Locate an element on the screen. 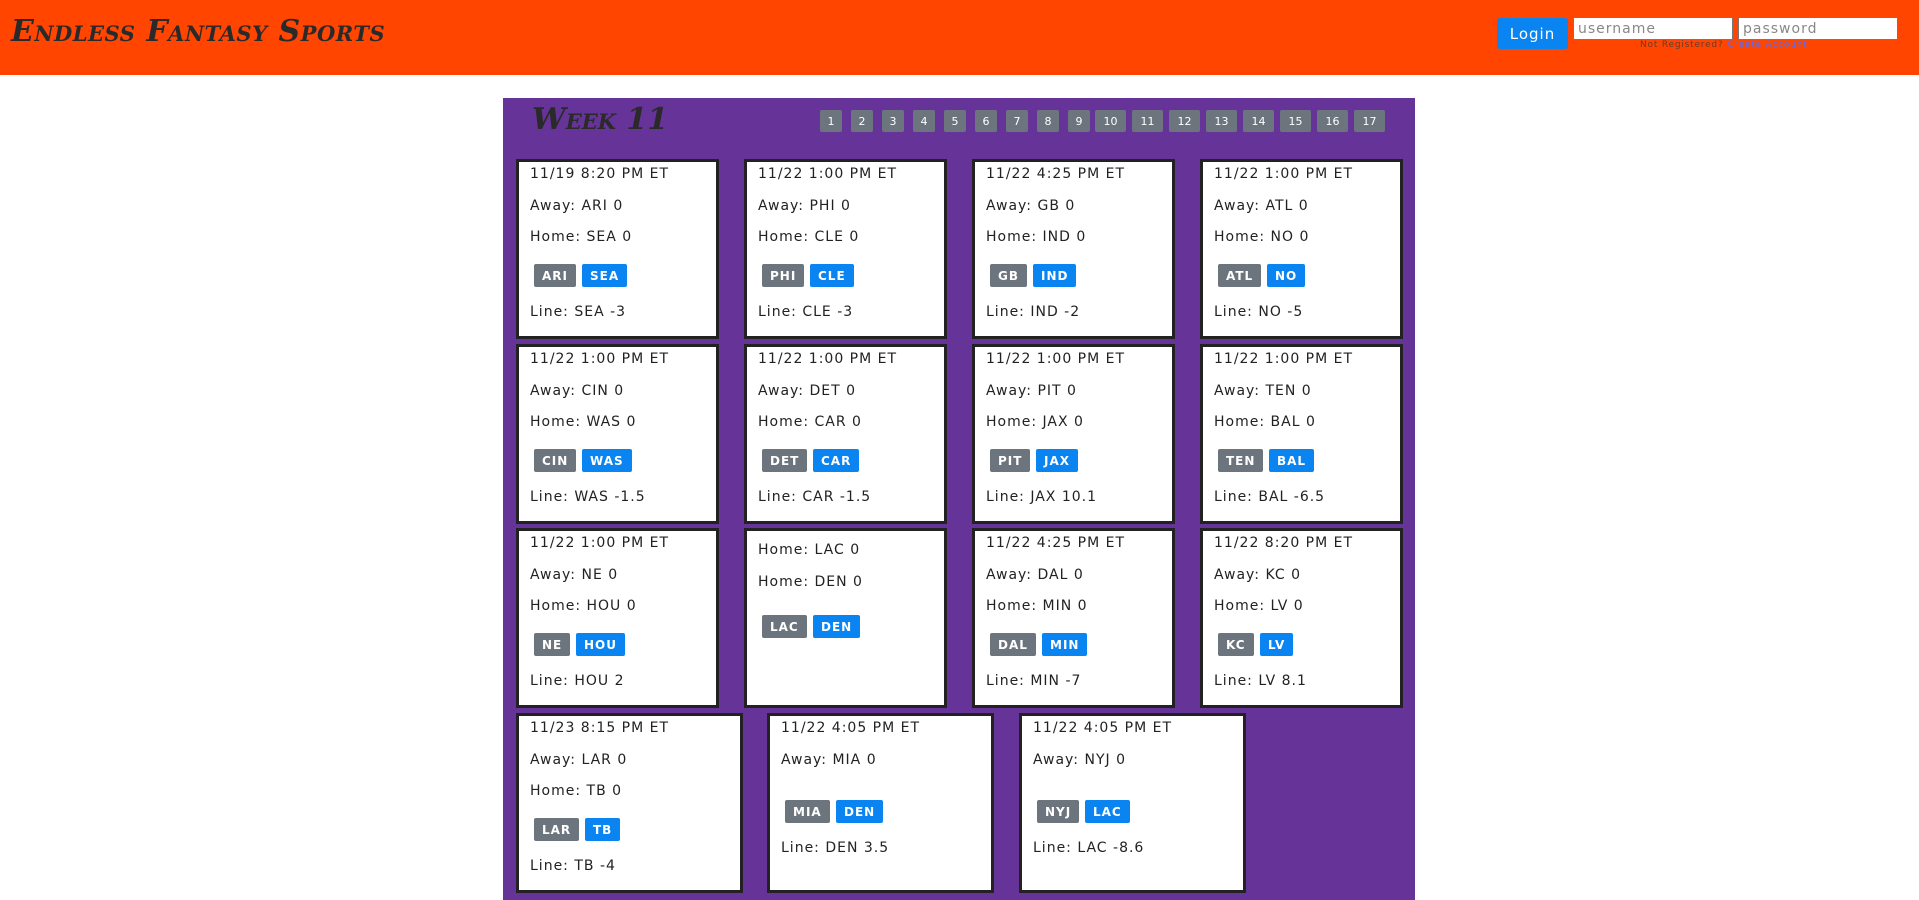 The image size is (1919, 900). week-button-11: 11 is located at coordinates (1147, 121).